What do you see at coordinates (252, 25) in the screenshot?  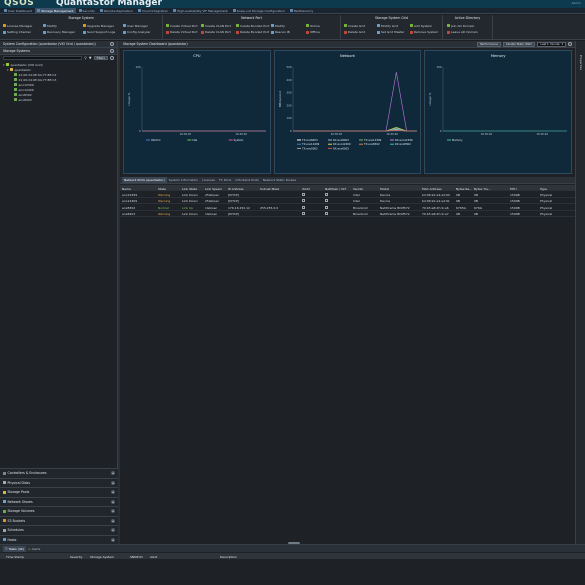 I see `ribbon-button-create-bonded-port: Create Bonded Port` at bounding box center [252, 25].